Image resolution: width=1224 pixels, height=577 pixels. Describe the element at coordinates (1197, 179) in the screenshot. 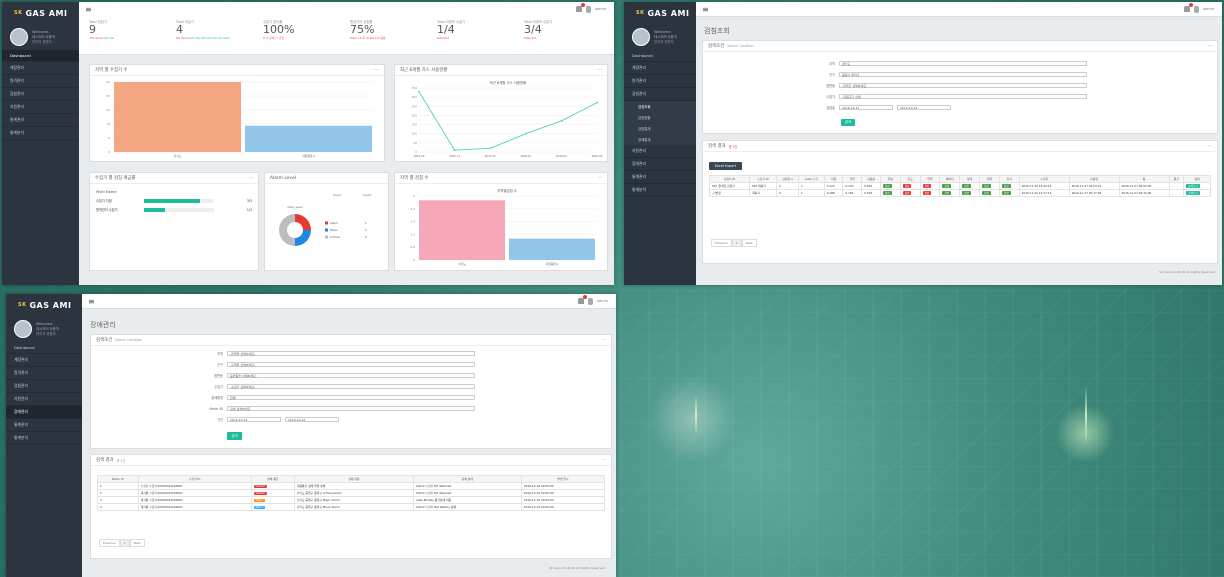

I see `column-header: 상세` at that location.